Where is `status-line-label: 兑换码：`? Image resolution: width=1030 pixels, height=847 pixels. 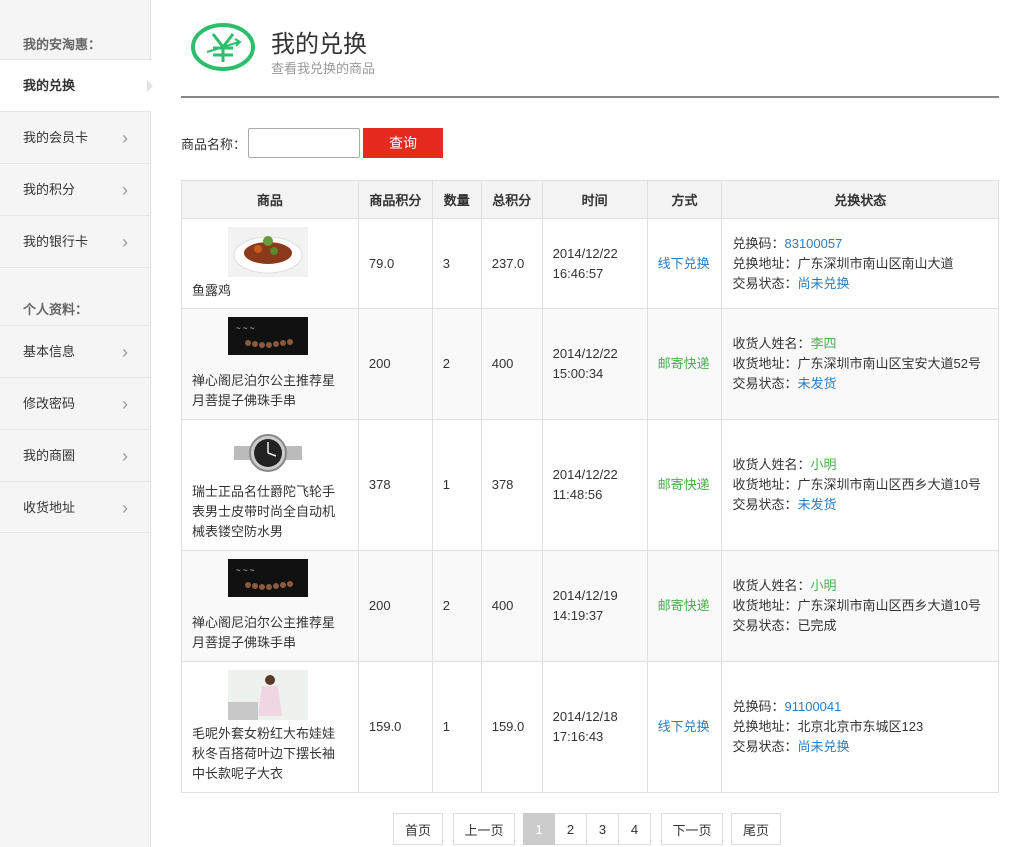
status-line-label: 兑换码： is located at coordinates (758, 706).